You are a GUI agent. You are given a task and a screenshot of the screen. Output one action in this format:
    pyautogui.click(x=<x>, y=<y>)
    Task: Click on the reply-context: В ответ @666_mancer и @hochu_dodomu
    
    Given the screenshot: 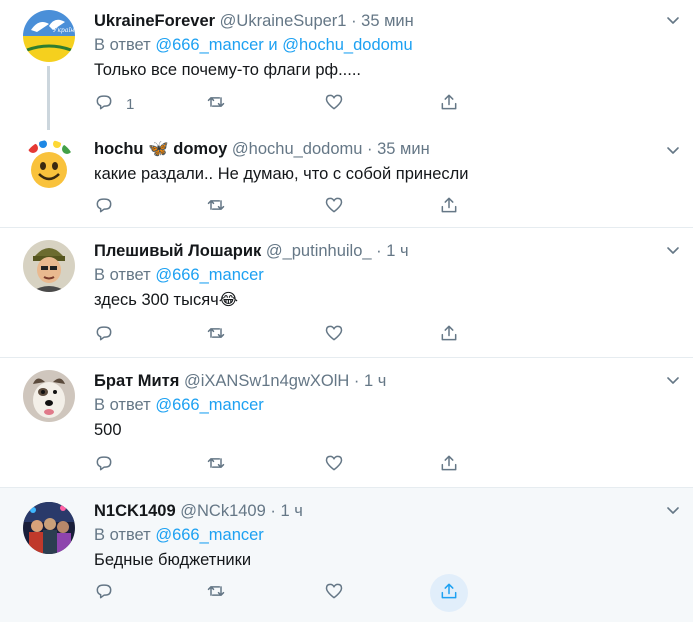 What is the action you would take?
    pyautogui.click(x=383, y=45)
    